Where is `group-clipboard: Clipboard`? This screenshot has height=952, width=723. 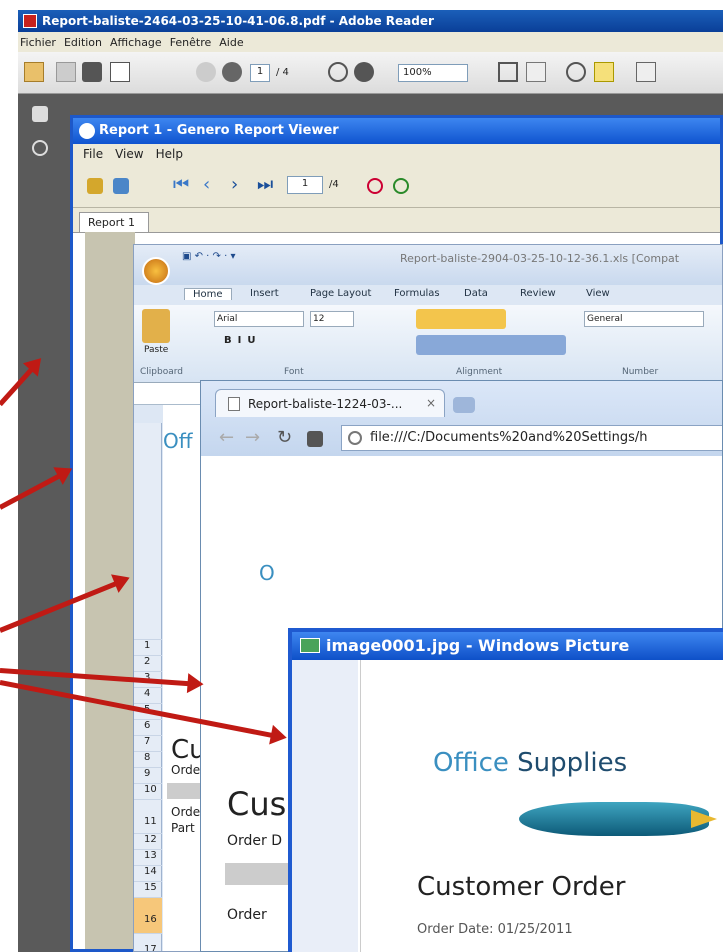 group-clipboard: Clipboard is located at coordinates (161, 372).